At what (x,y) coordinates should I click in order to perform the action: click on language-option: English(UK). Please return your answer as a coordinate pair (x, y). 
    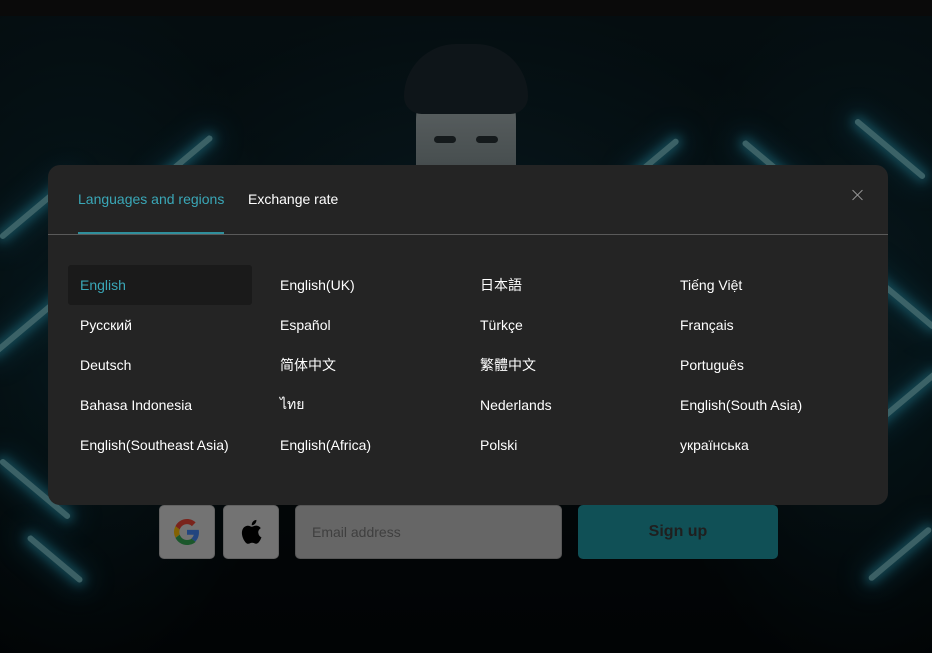
    Looking at the image, I should click on (360, 285).